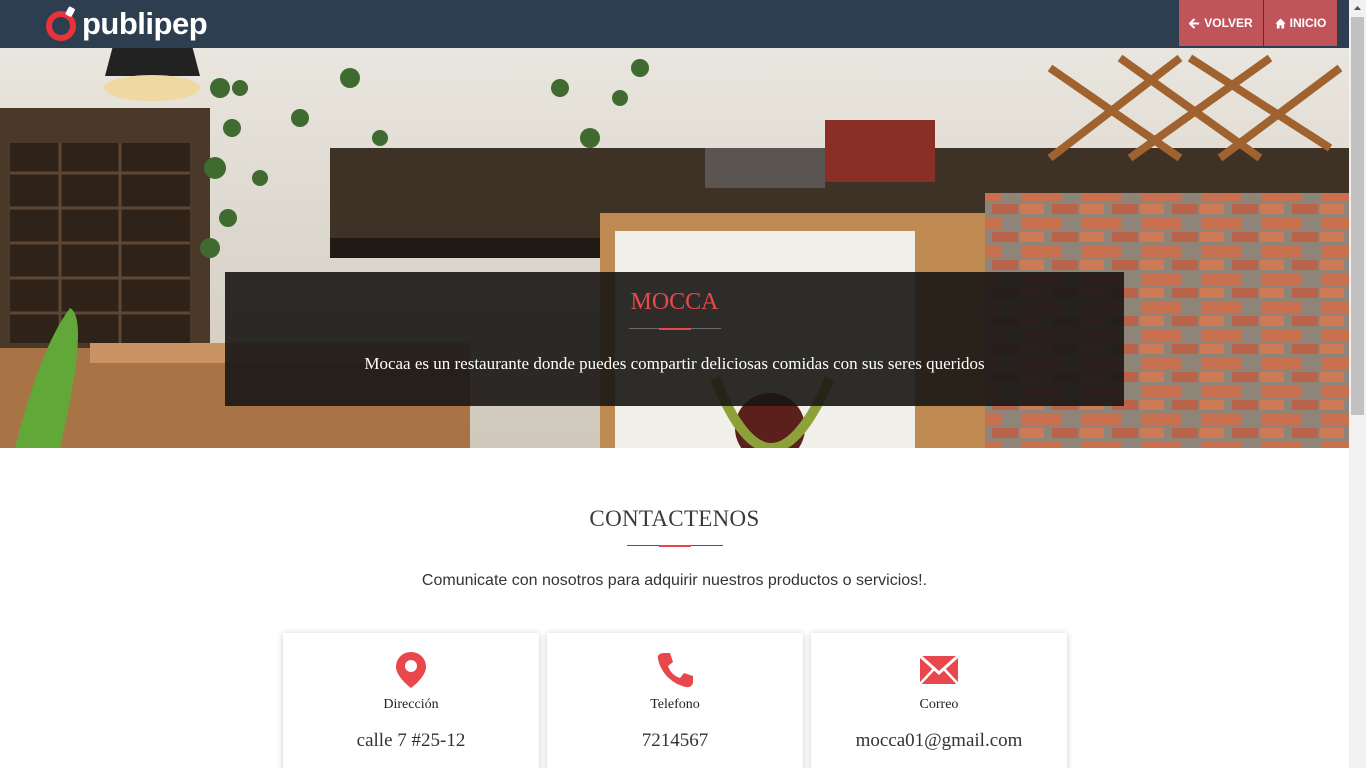  What do you see at coordinates (61, 23) in the screenshot?
I see `logo-mark-icon` at bounding box center [61, 23].